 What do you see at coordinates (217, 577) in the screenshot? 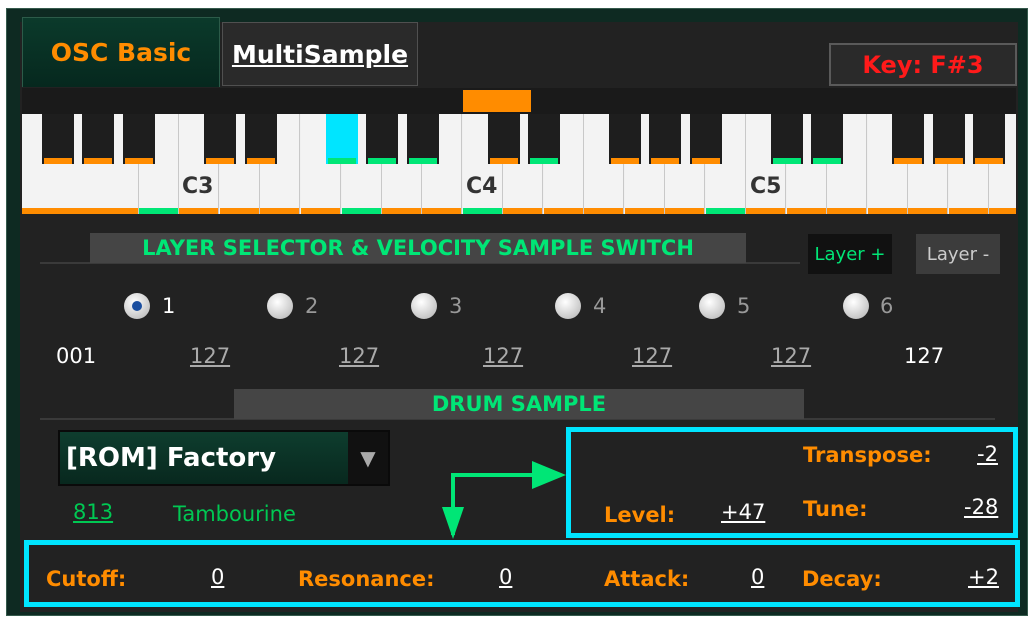
I see `cutoff-value: 0` at bounding box center [217, 577].